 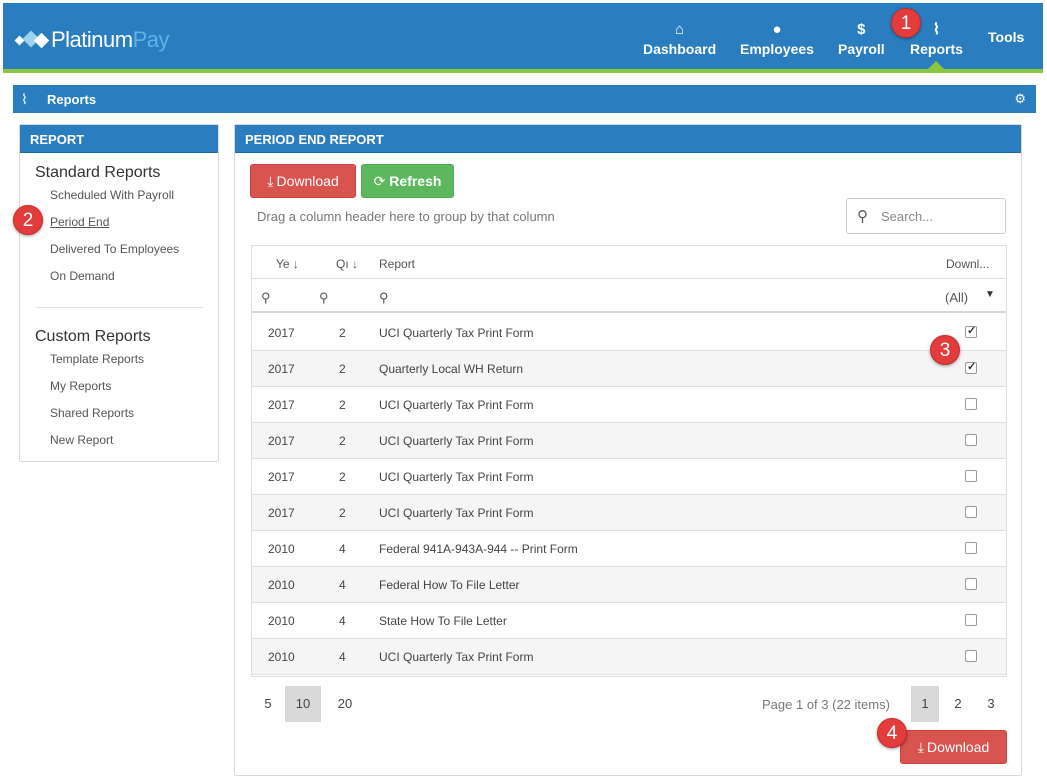 I want to click on cell-report: State How To File Letter, so click(x=443, y=621).